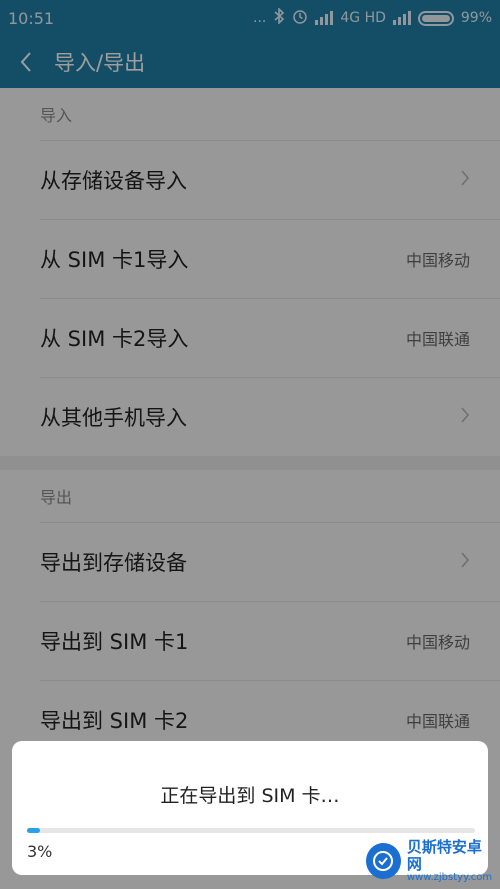 The width and height of the screenshot is (500, 889). I want to click on watermark-name: 贝斯特安卓网, so click(444, 855).